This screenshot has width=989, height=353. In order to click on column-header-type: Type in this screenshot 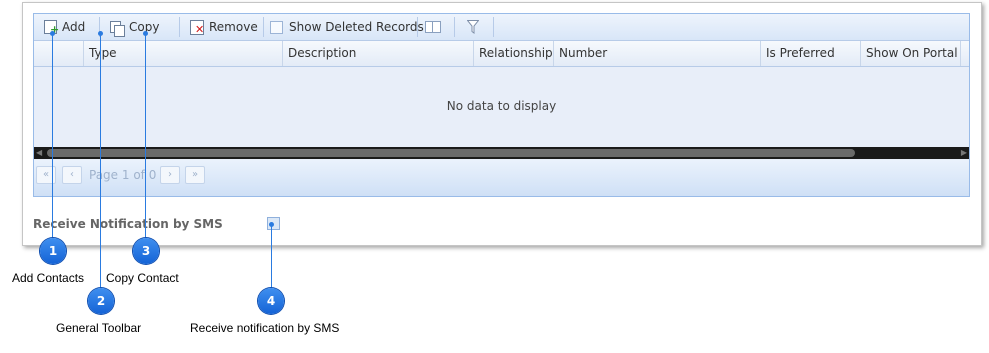, I will do `click(183, 53)`.